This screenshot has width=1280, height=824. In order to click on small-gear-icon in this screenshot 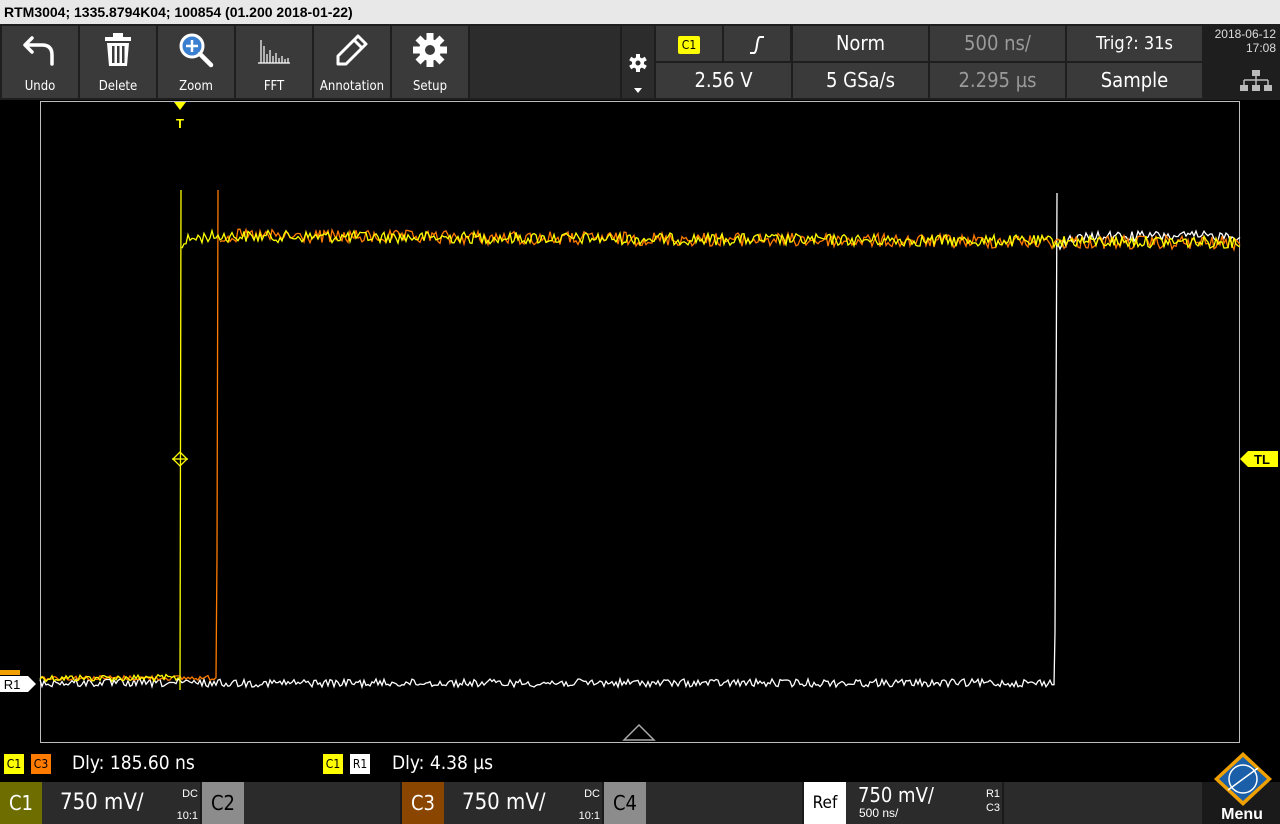, I will do `click(638, 63)`.